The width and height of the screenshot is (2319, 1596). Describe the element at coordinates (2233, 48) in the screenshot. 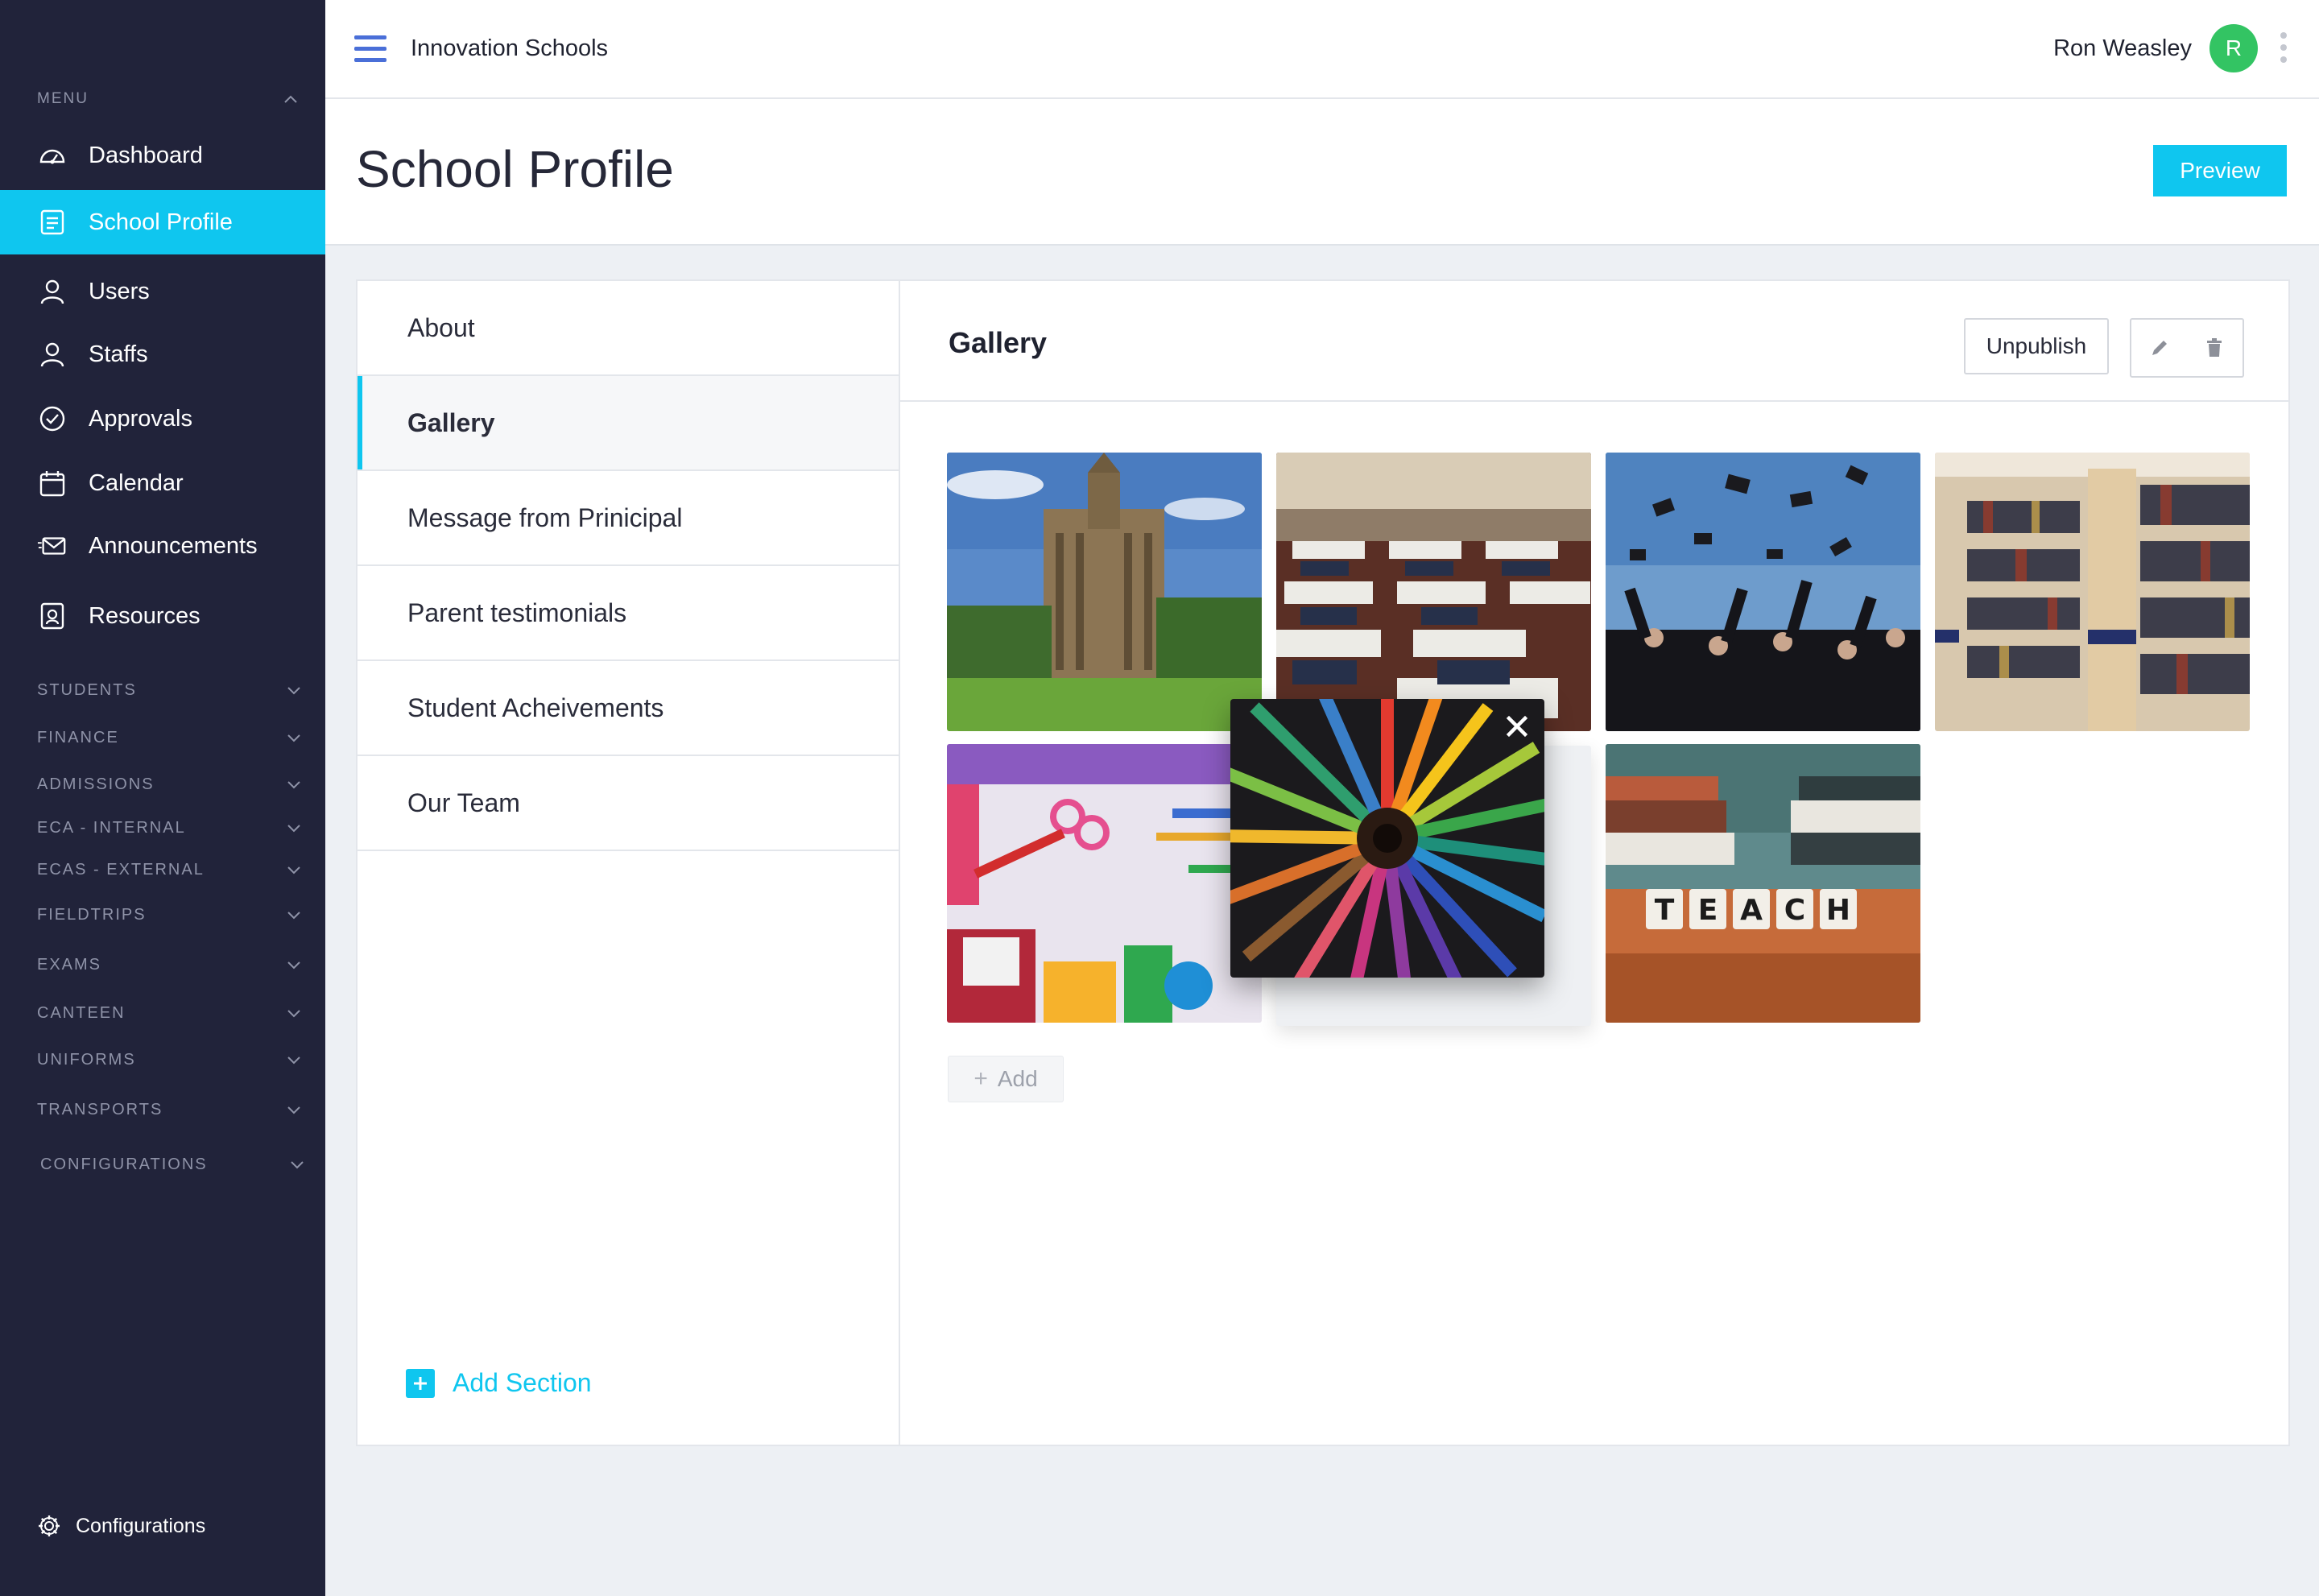

I see `avatar: R` at that location.